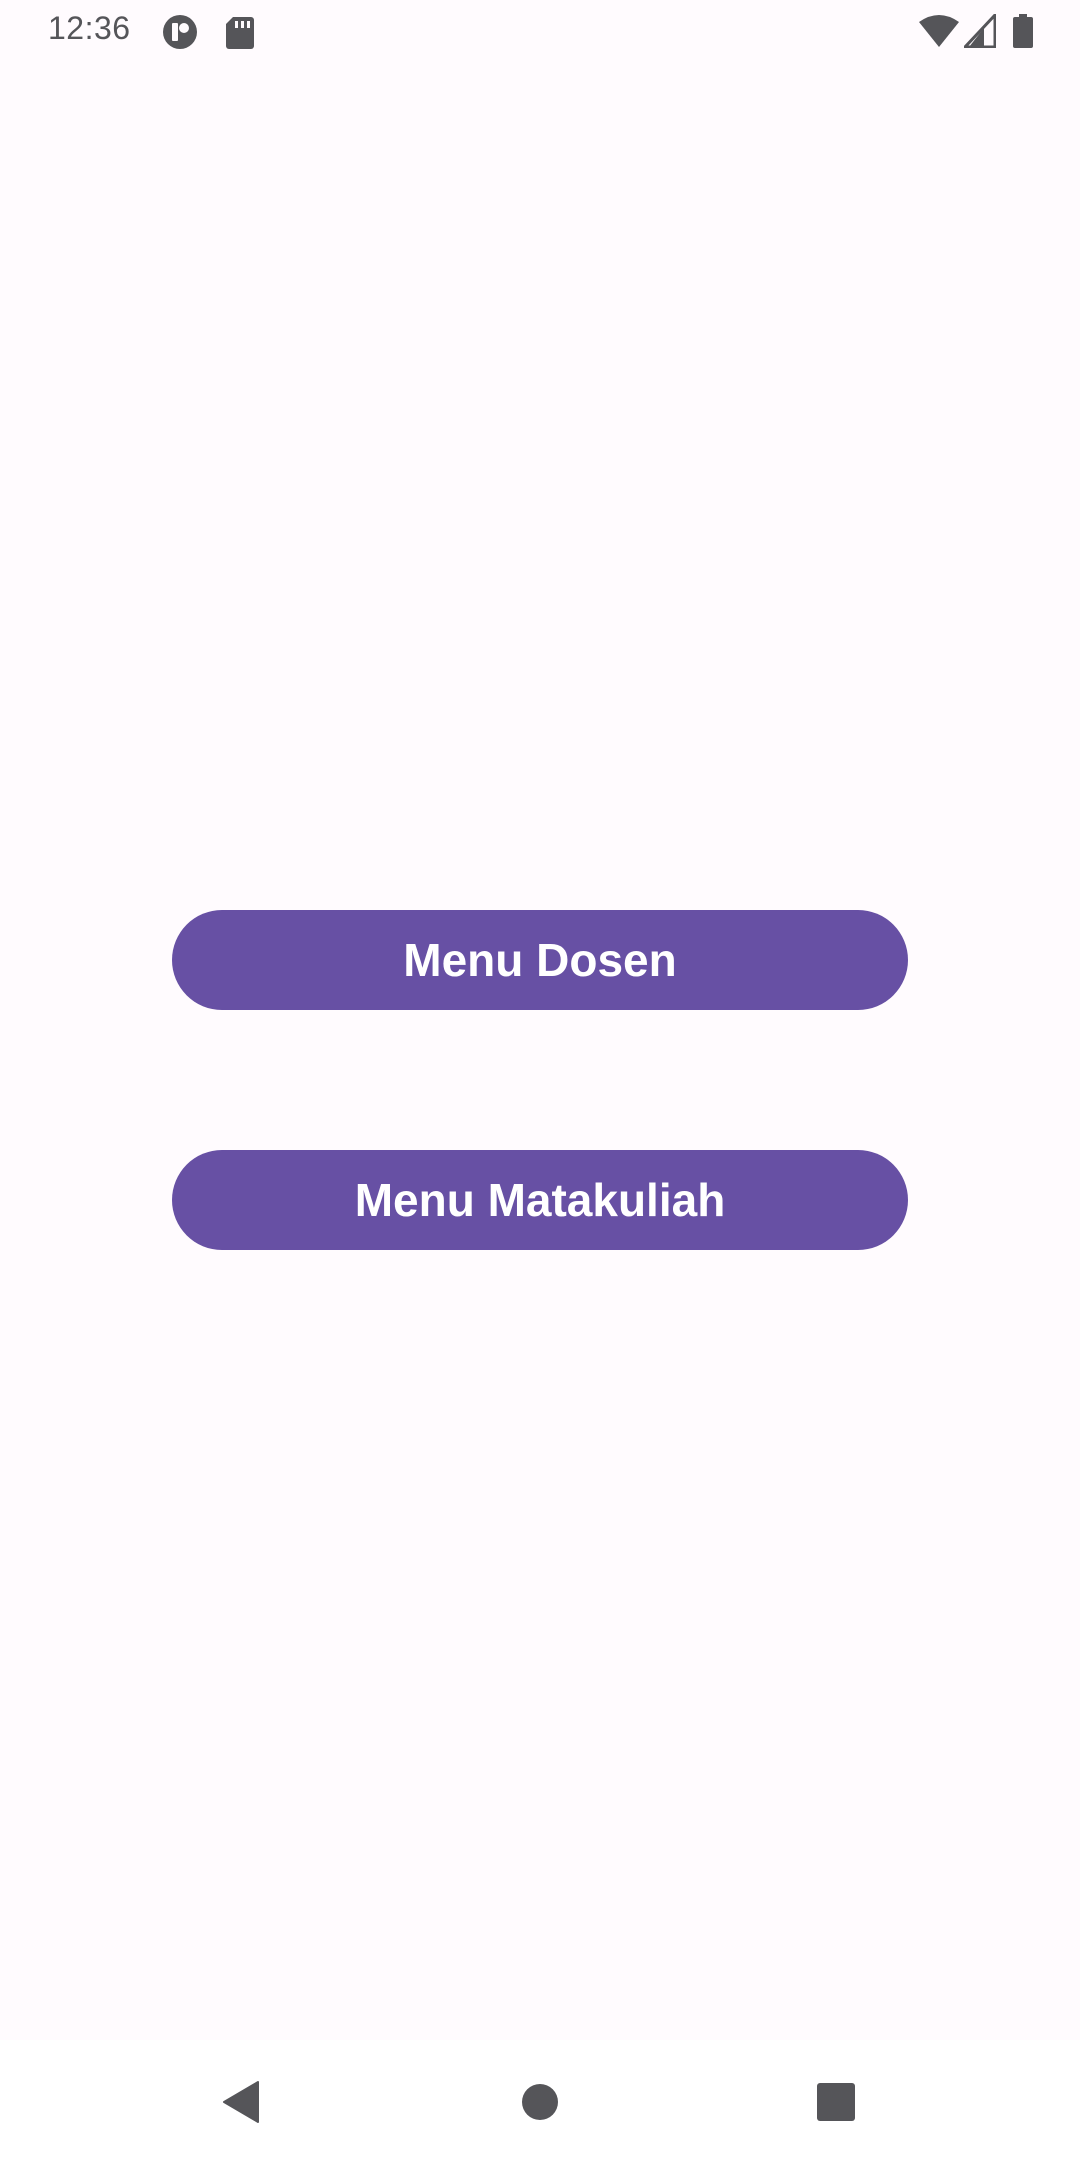 This screenshot has height=2160, width=1080. What do you see at coordinates (540, 1200) in the screenshot?
I see `menu-matakuliah-button: Menu Matakuliah` at bounding box center [540, 1200].